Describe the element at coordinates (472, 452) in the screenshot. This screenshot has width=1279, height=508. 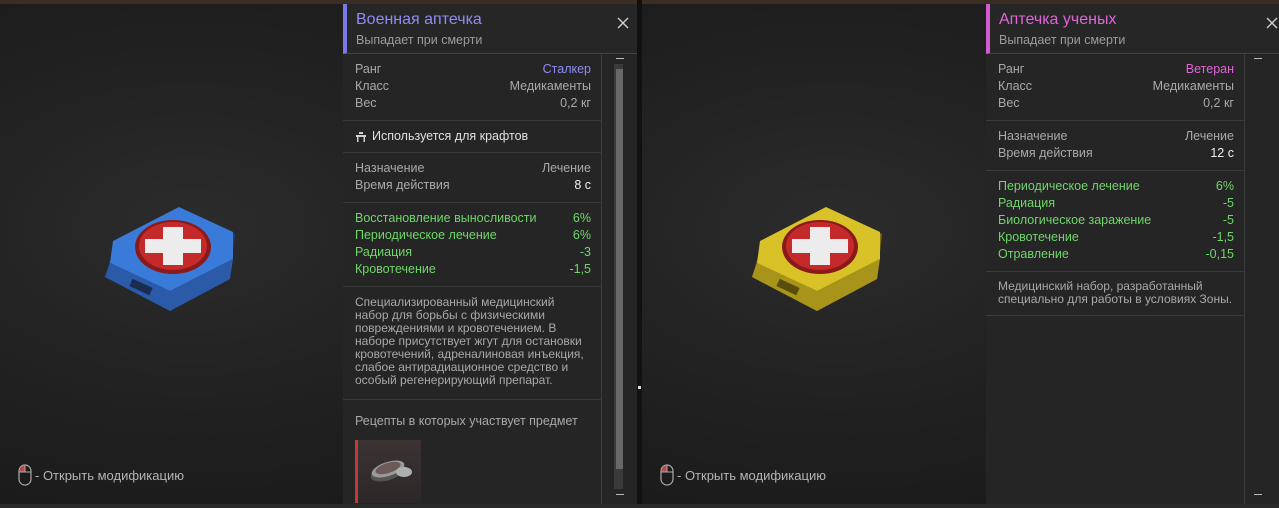
I see `recipes-section: Рецепты в которых участвует предмет` at that location.